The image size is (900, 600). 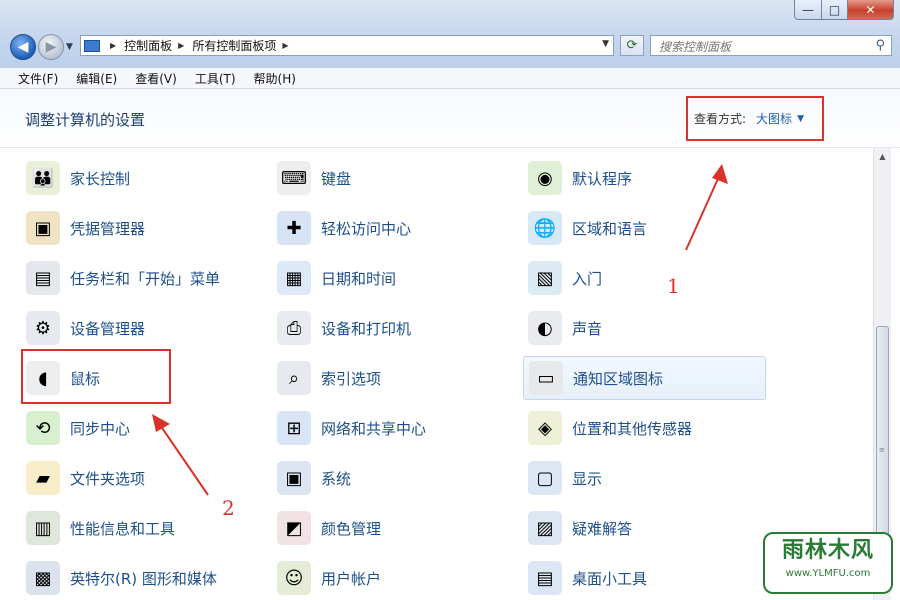 I want to click on item-label: 凭据管理器, so click(x=108, y=228).